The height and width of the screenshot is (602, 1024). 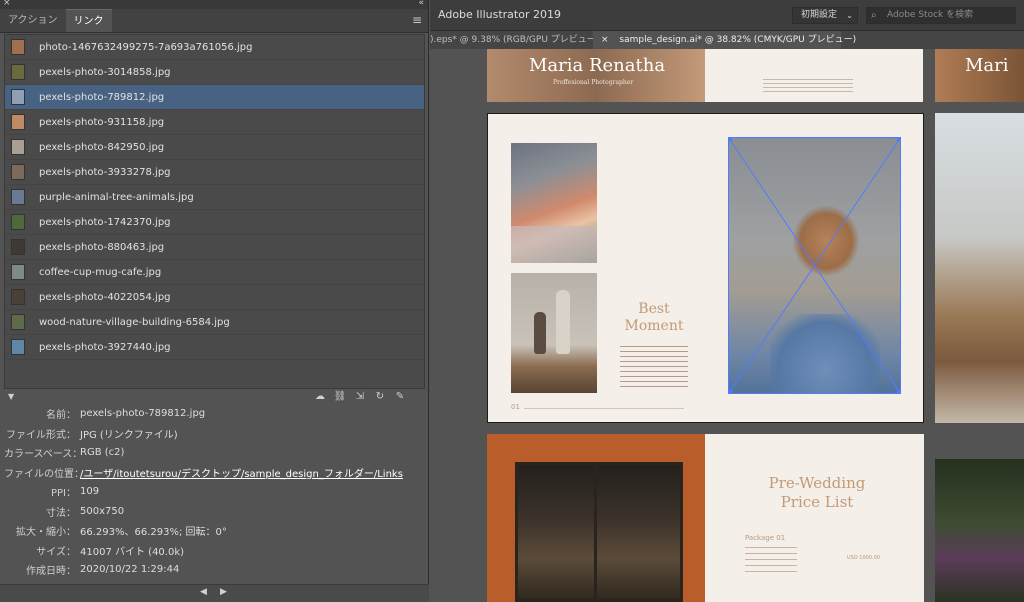 I want to click on link-name: wood-nature-village-building-6584.jpg, so click(x=134, y=322).